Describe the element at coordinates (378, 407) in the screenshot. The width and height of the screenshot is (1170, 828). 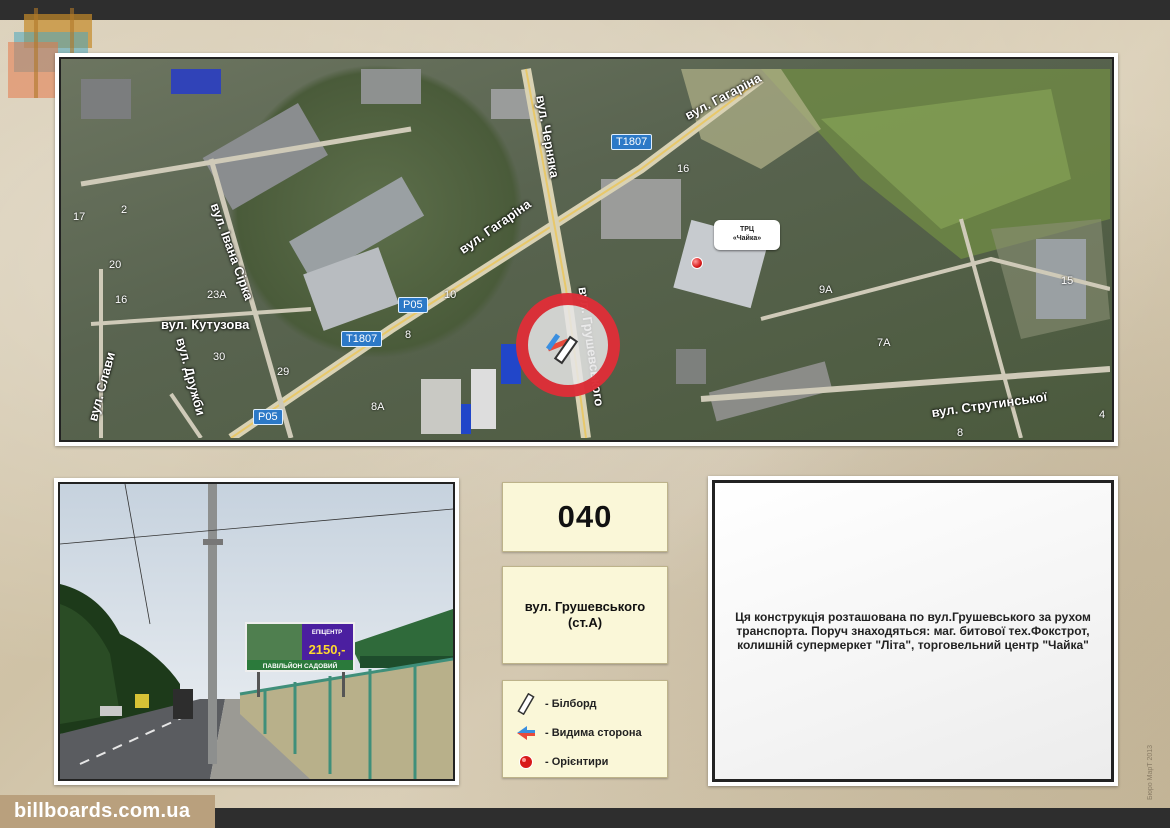
I see `house-number: 8A` at that location.